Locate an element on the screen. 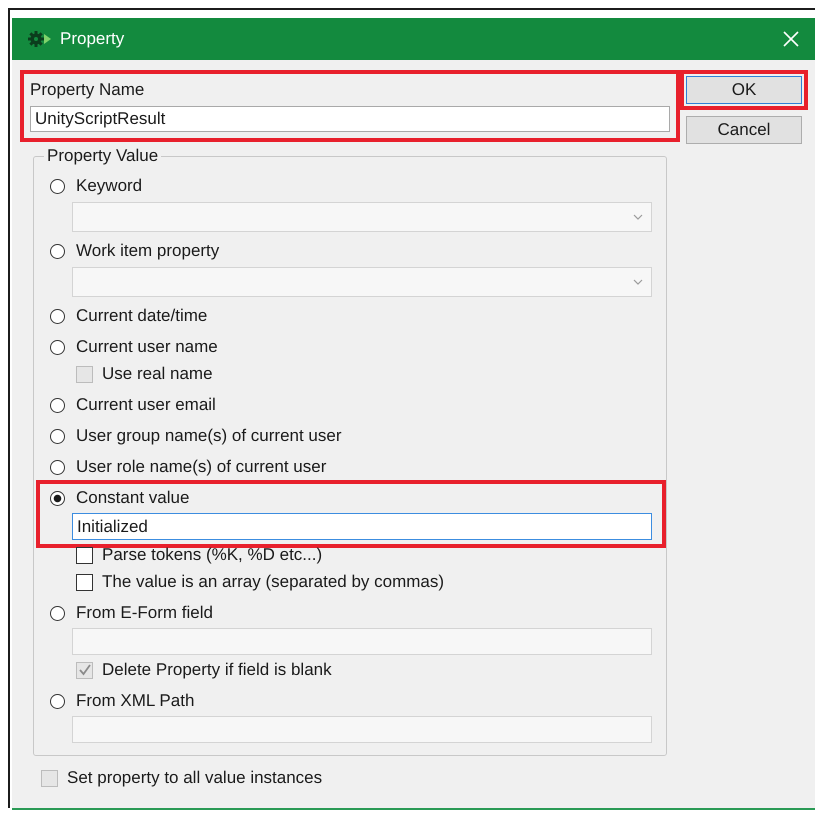  checkbox-label: The value is an array (separated by commas) is located at coordinates (273, 582).